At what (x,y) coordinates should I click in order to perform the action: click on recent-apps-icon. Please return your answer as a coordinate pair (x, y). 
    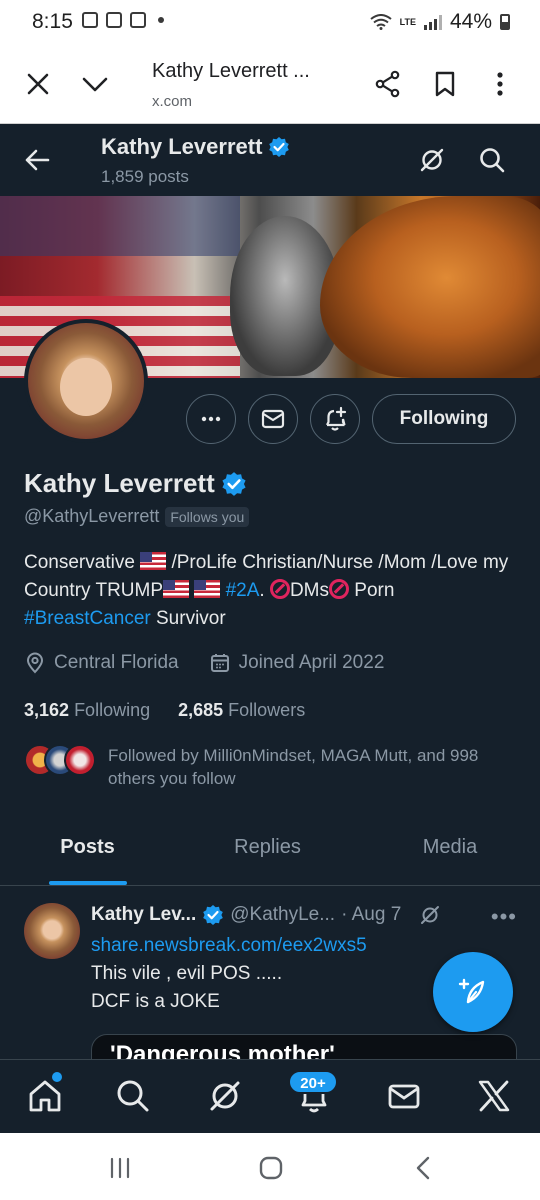
    Looking at the image, I should click on (120, 1168).